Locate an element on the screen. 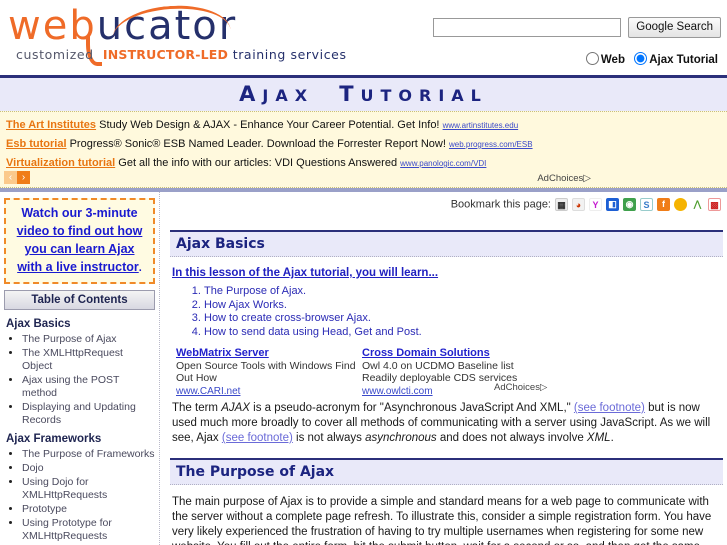  radio-option-web: Web is located at coordinates (602, 59).